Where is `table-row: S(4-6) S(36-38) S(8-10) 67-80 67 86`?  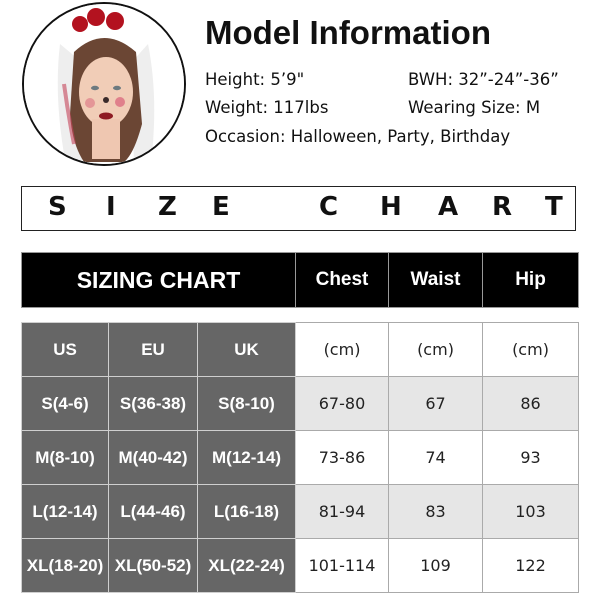 table-row: S(4-6) S(36-38) S(8-10) 67-80 67 86 is located at coordinates (300, 403).